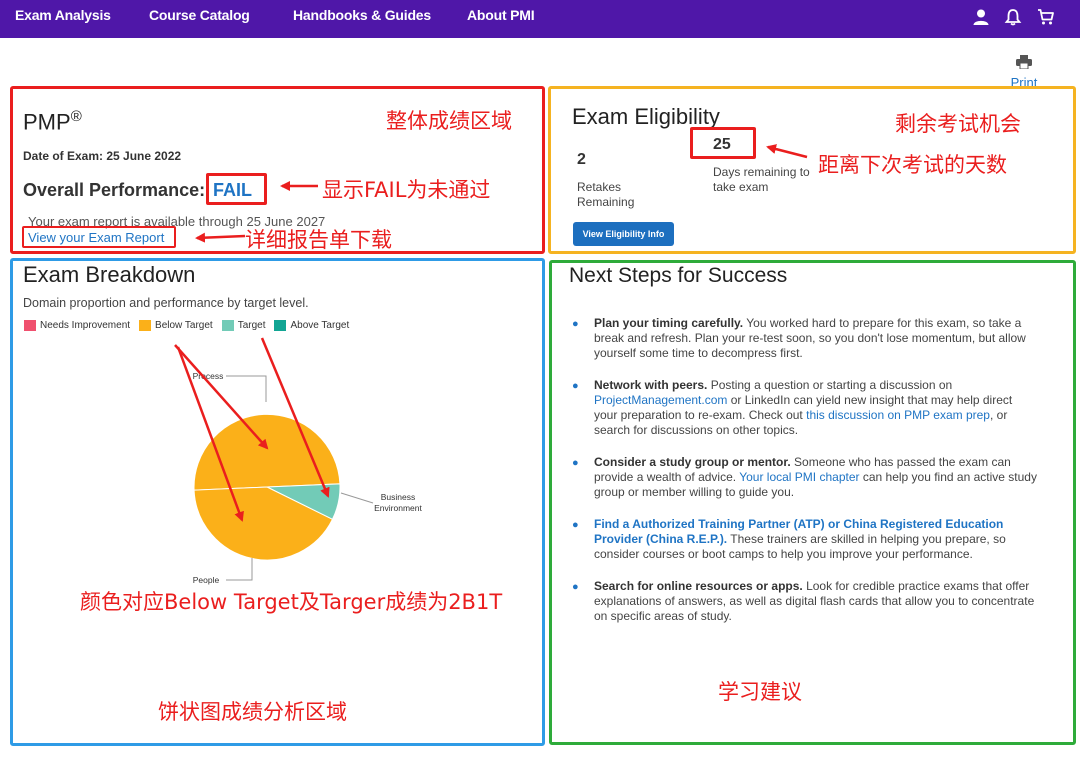 This screenshot has width=1080, height=762. What do you see at coordinates (291, 602) in the screenshot?
I see `annotation-color-note: 颜色对应Below Target及Targer成绩为2B1T` at bounding box center [291, 602].